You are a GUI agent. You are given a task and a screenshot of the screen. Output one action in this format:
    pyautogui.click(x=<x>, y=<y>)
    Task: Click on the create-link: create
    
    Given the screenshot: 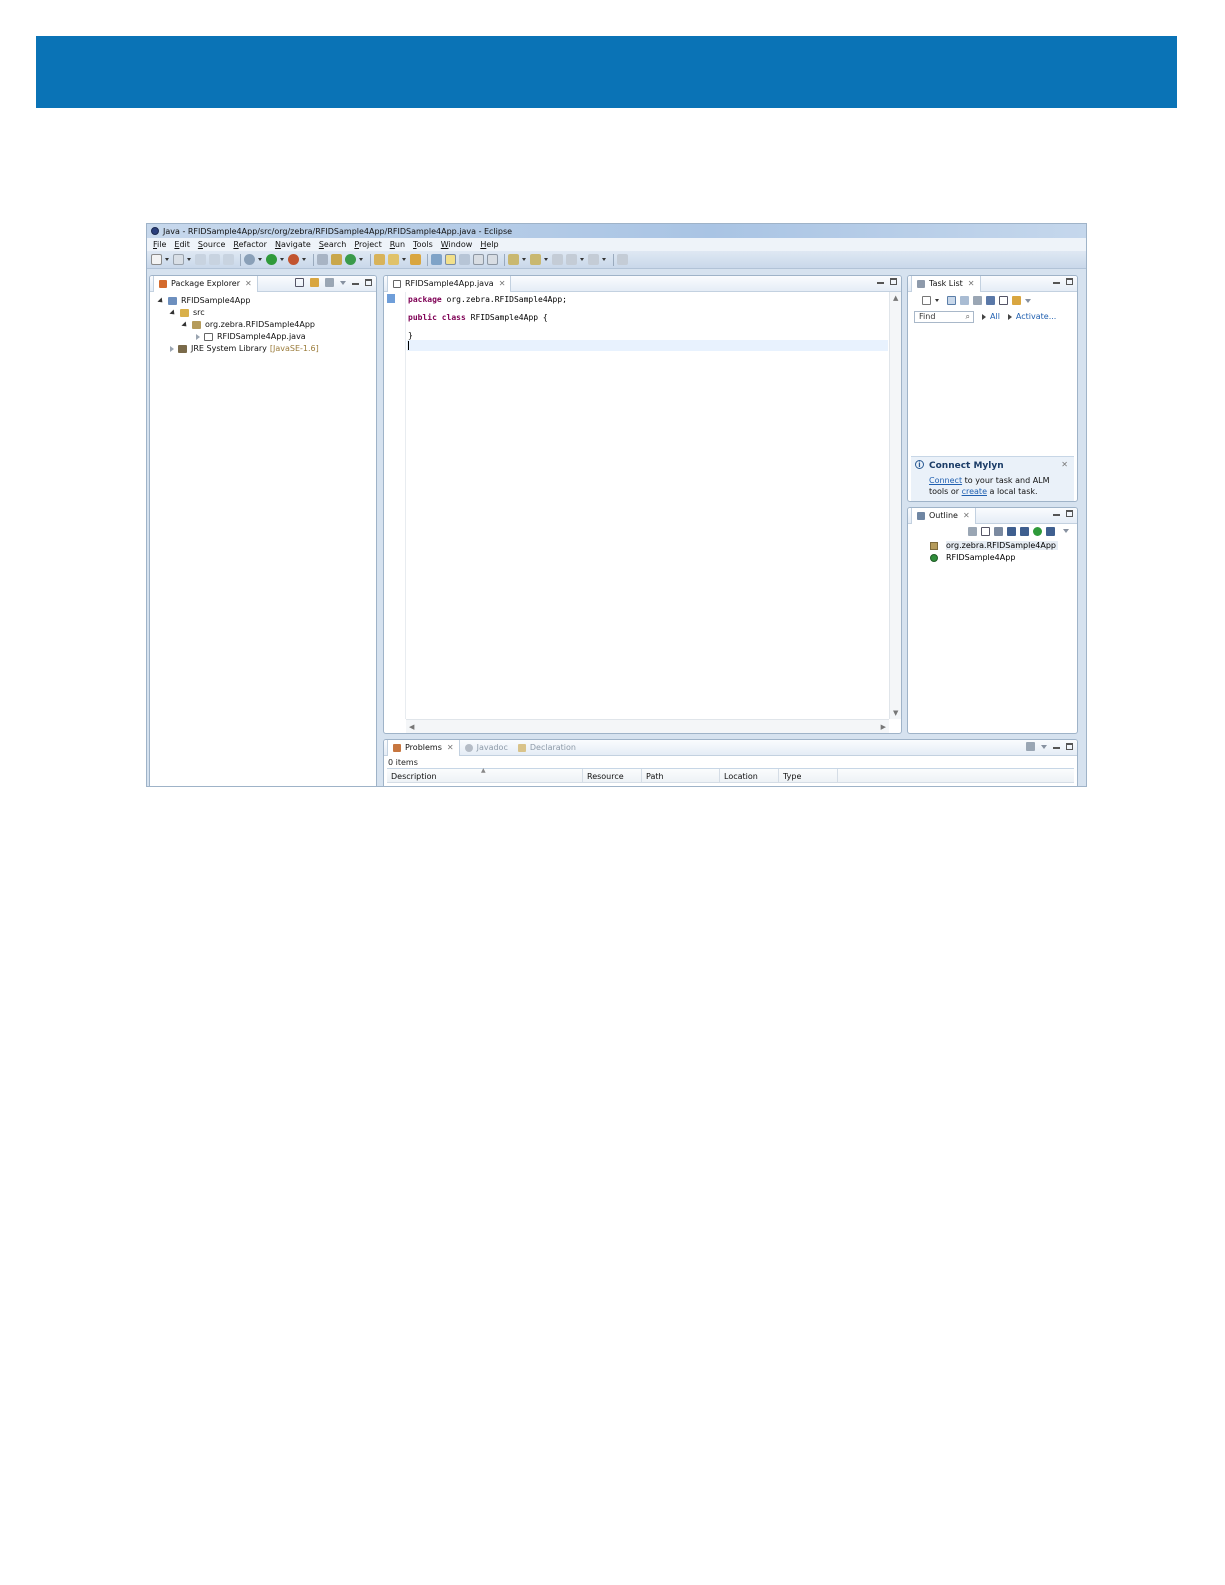 What is the action you would take?
    pyautogui.click(x=974, y=491)
    